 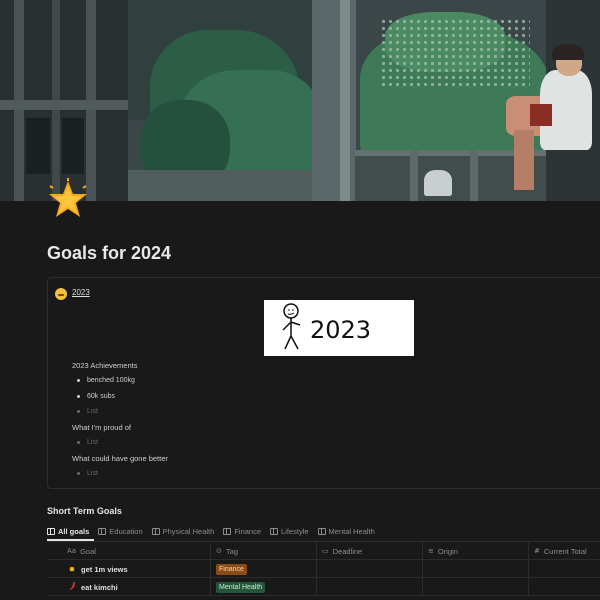 I want to click on page-title: Goals for 2024, so click(x=109, y=253).